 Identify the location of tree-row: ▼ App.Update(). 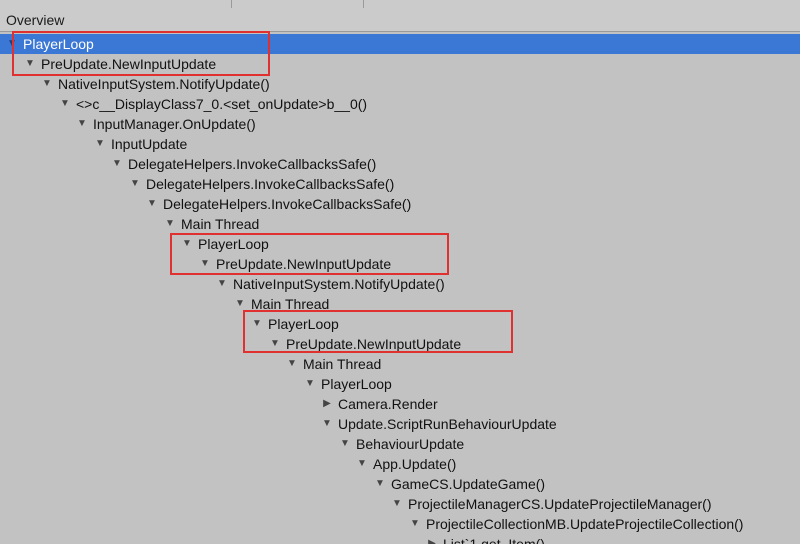
(400, 464).